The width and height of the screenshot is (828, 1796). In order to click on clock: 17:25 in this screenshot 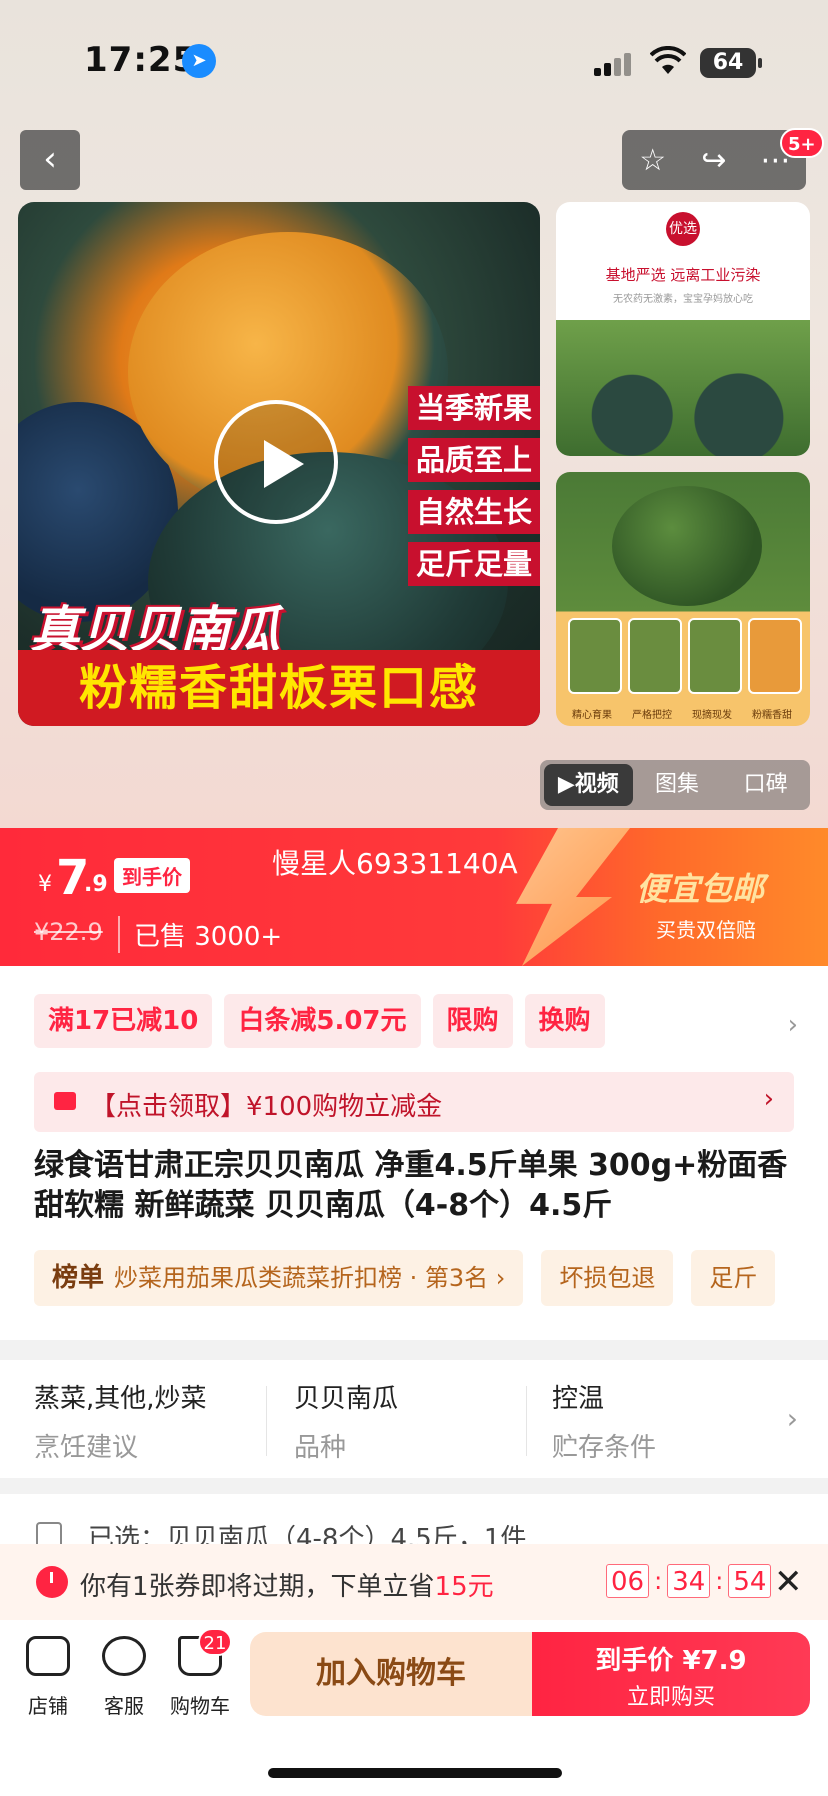, I will do `click(141, 60)`.